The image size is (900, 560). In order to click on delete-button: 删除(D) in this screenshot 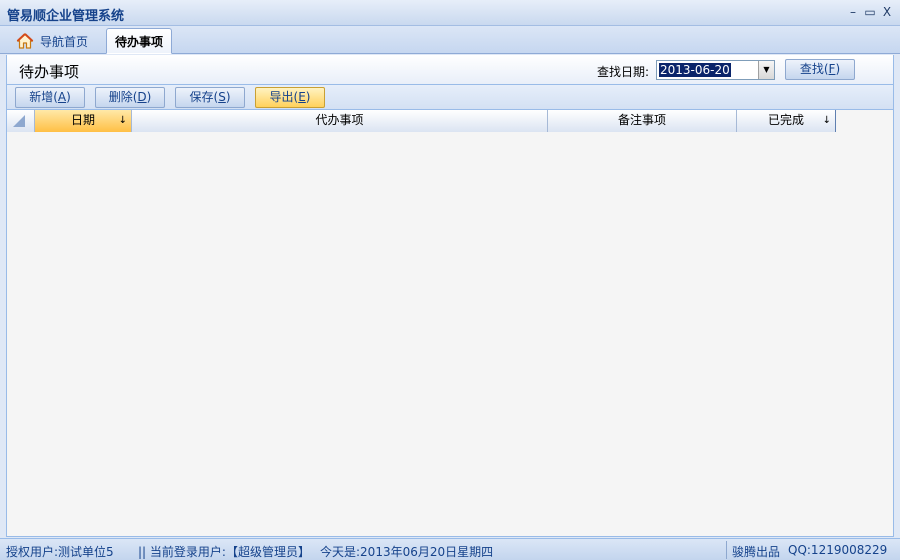, I will do `click(130, 97)`.